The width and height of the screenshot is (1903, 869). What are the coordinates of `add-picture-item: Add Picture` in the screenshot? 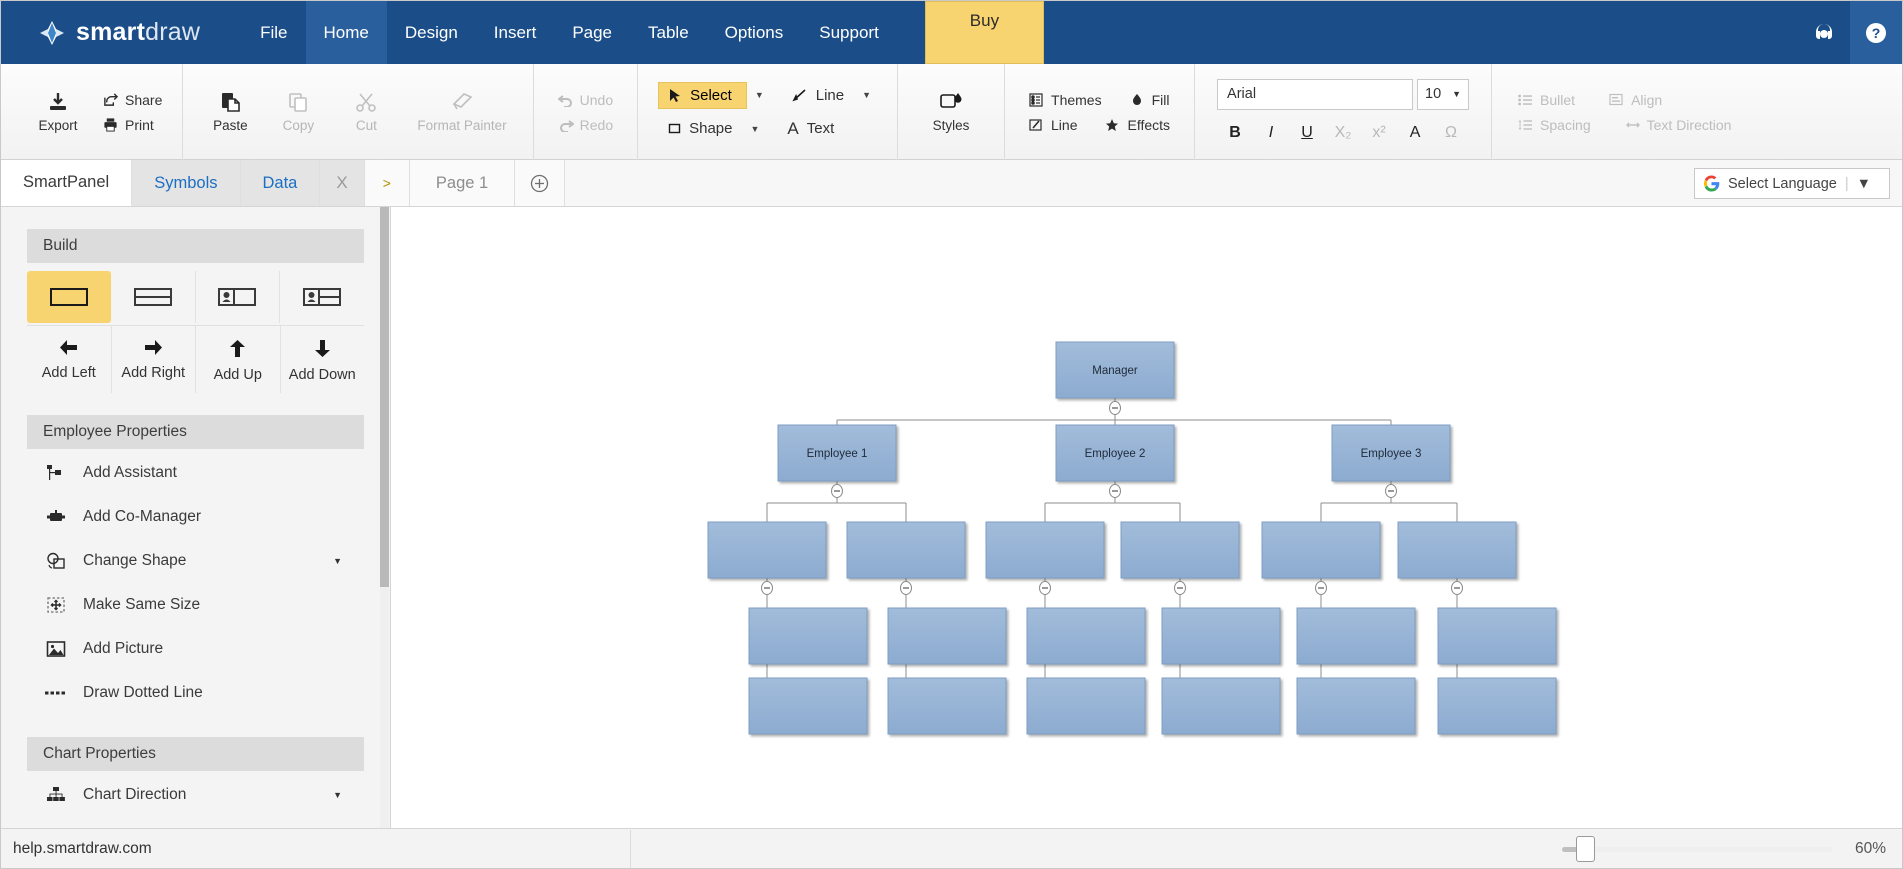 It's located at (195, 649).